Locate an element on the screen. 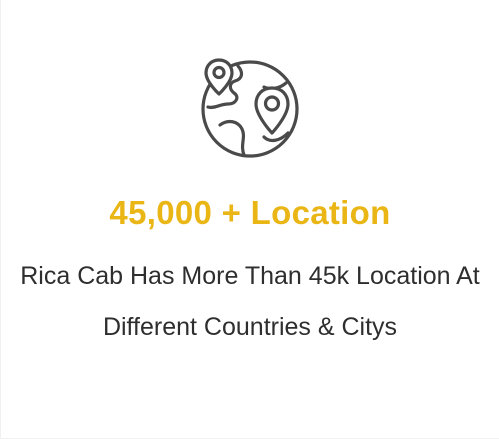 The image size is (499, 439). globe-location-pins-icon is located at coordinates (250, 109).